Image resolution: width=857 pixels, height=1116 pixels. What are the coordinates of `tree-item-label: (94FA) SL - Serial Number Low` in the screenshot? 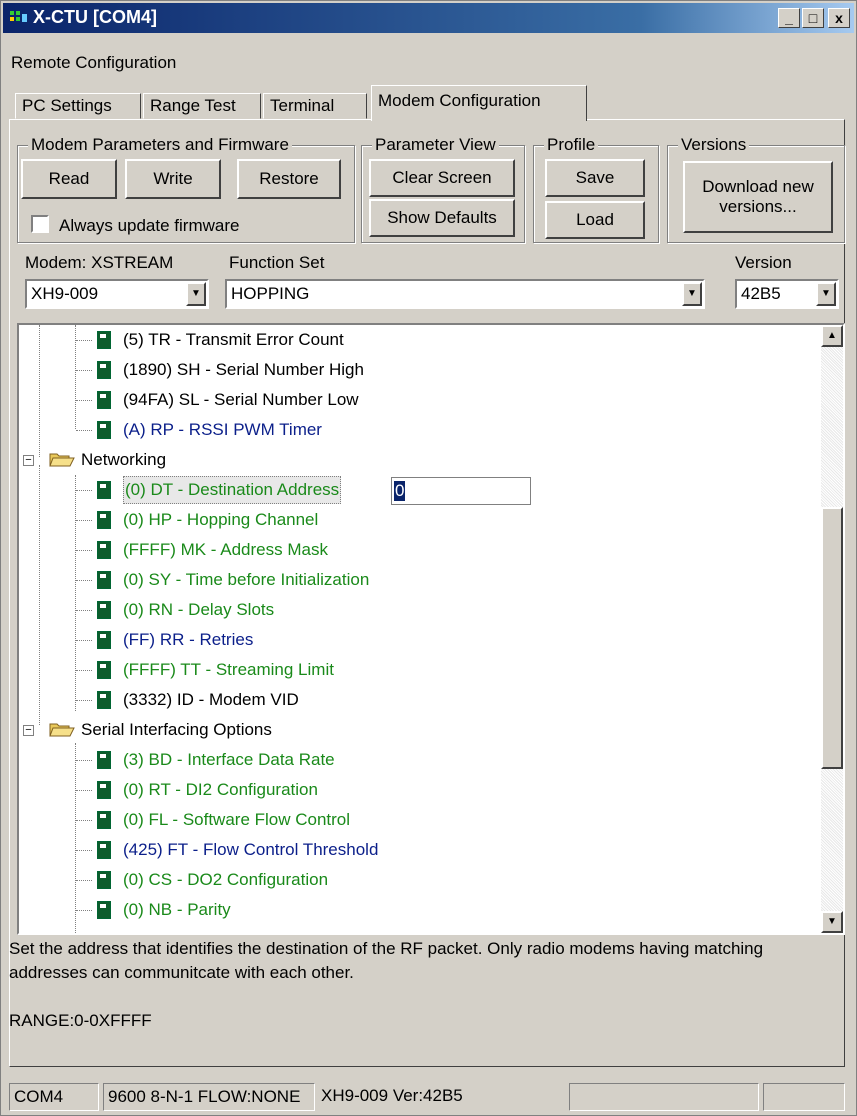 It's located at (241, 399).